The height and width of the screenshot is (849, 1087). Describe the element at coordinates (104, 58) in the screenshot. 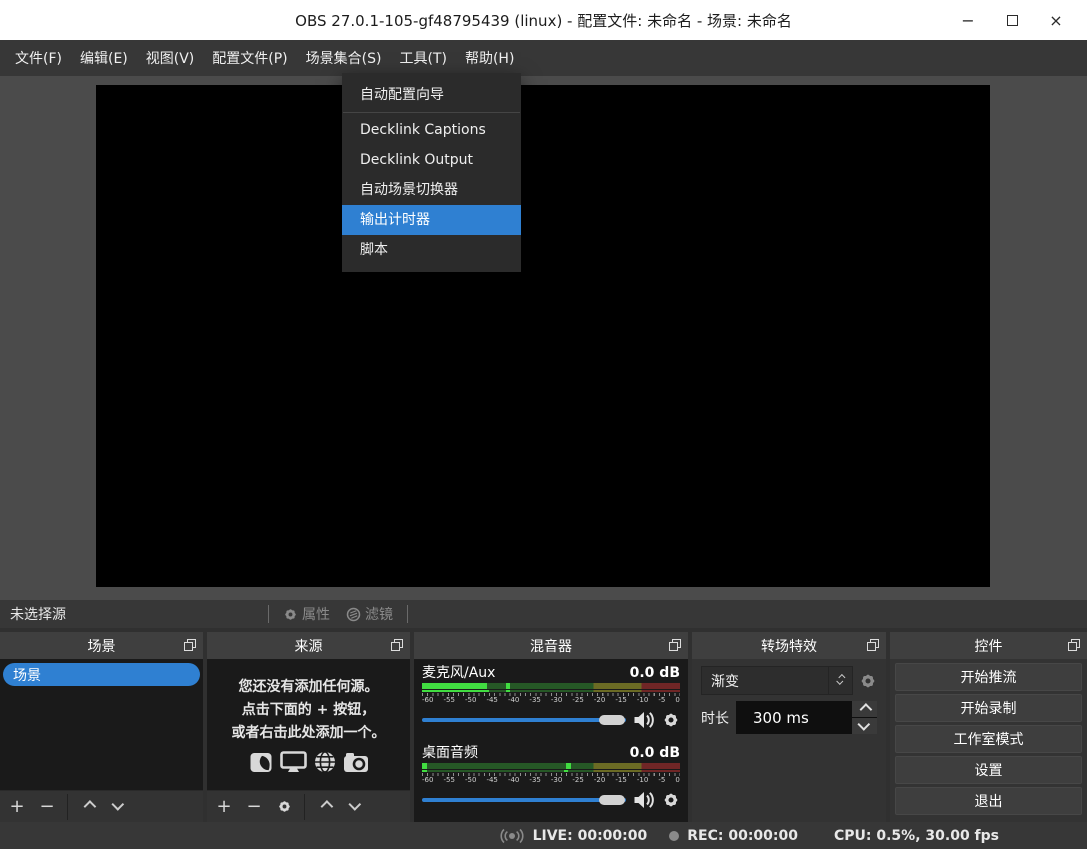

I see `menu-edit: 编辑(E)` at that location.